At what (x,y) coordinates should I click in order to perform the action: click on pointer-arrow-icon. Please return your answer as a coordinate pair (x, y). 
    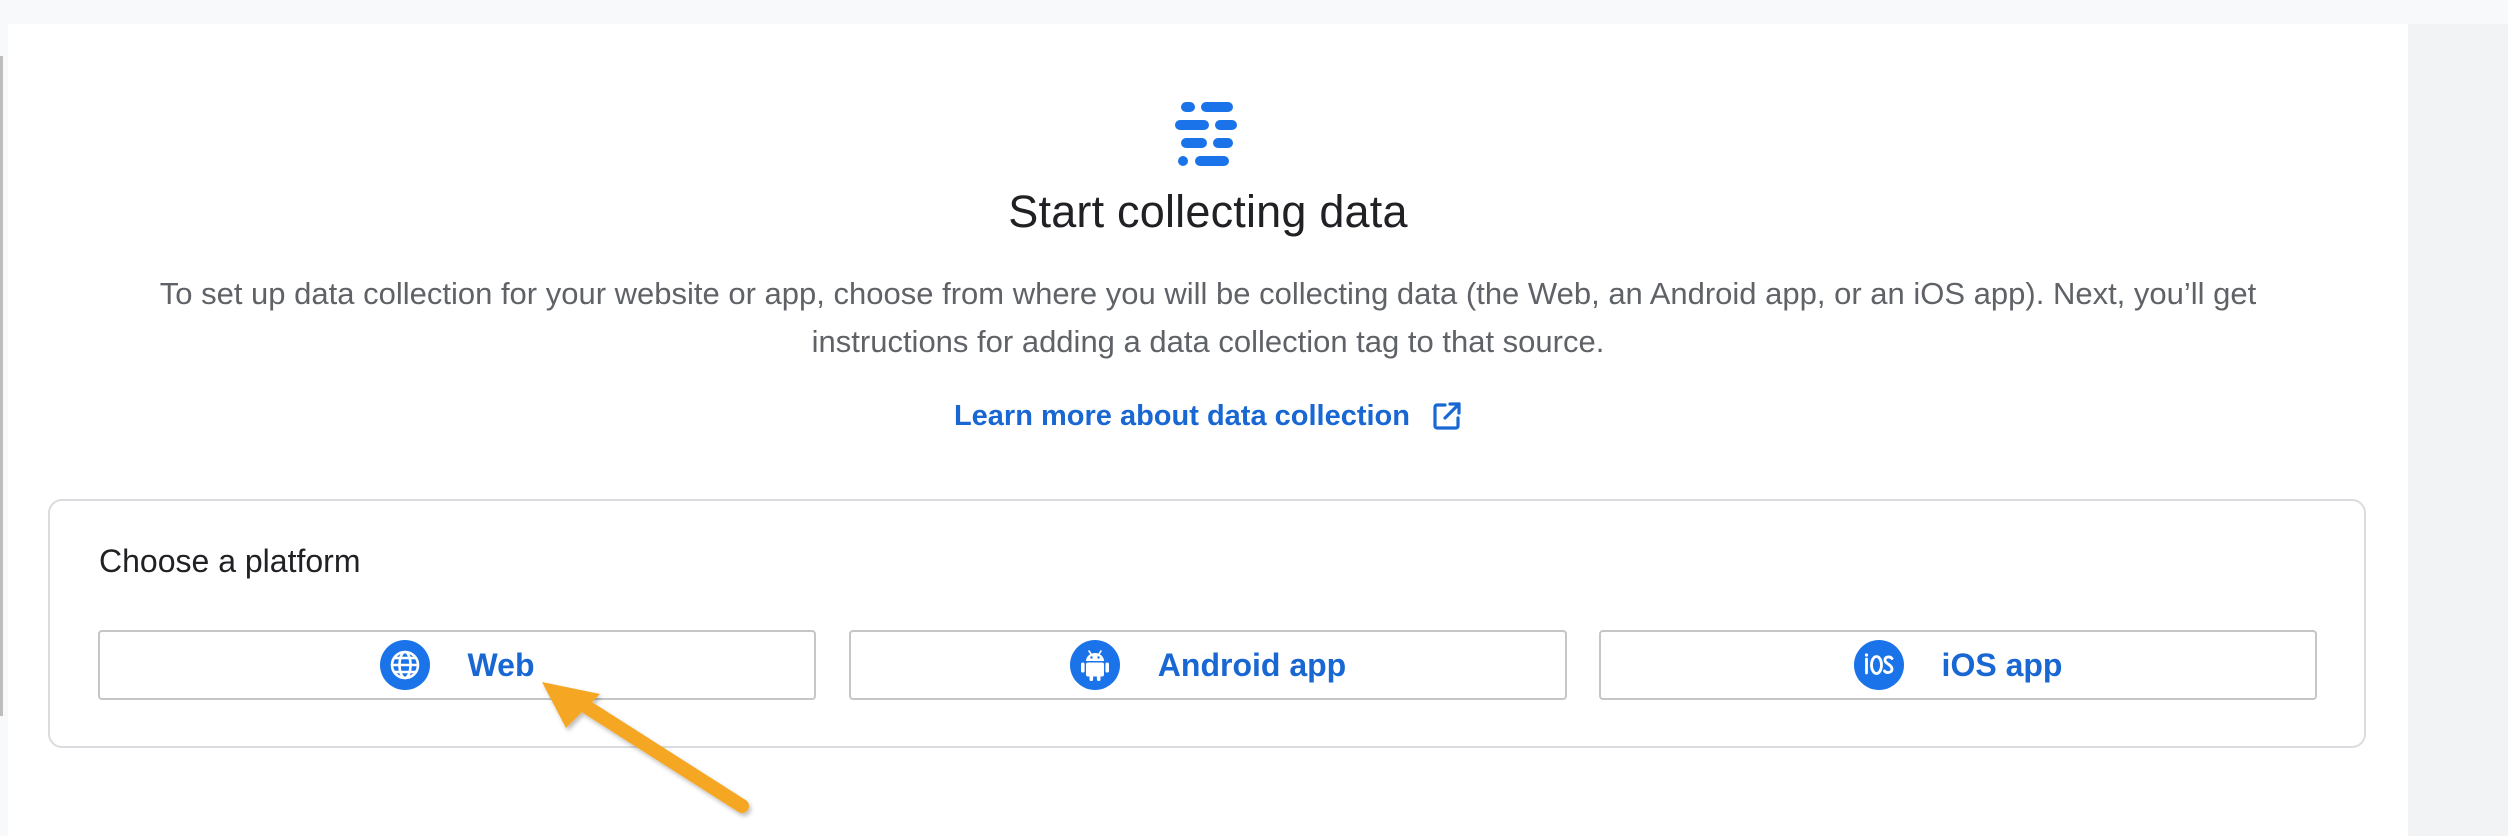
    Looking at the image, I should click on (645, 747).